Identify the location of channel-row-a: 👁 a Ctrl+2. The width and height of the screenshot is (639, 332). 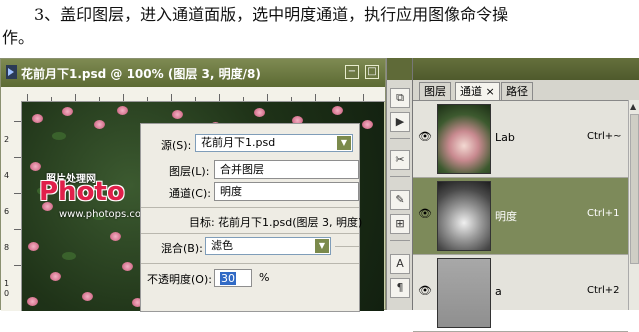
(520, 293).